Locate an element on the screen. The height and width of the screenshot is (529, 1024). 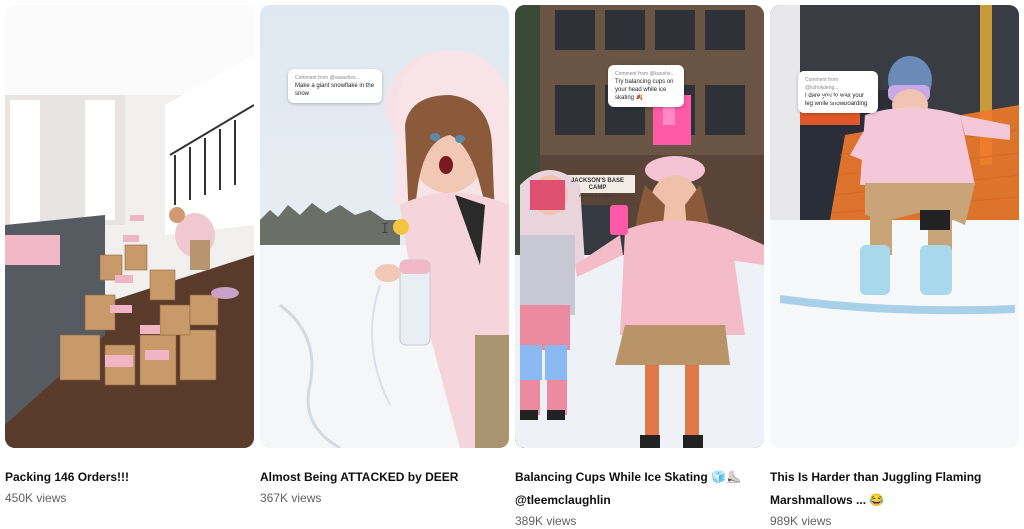
storefront-sign-subtext: Ages 3 to 7 is located at coordinates (830, 108).